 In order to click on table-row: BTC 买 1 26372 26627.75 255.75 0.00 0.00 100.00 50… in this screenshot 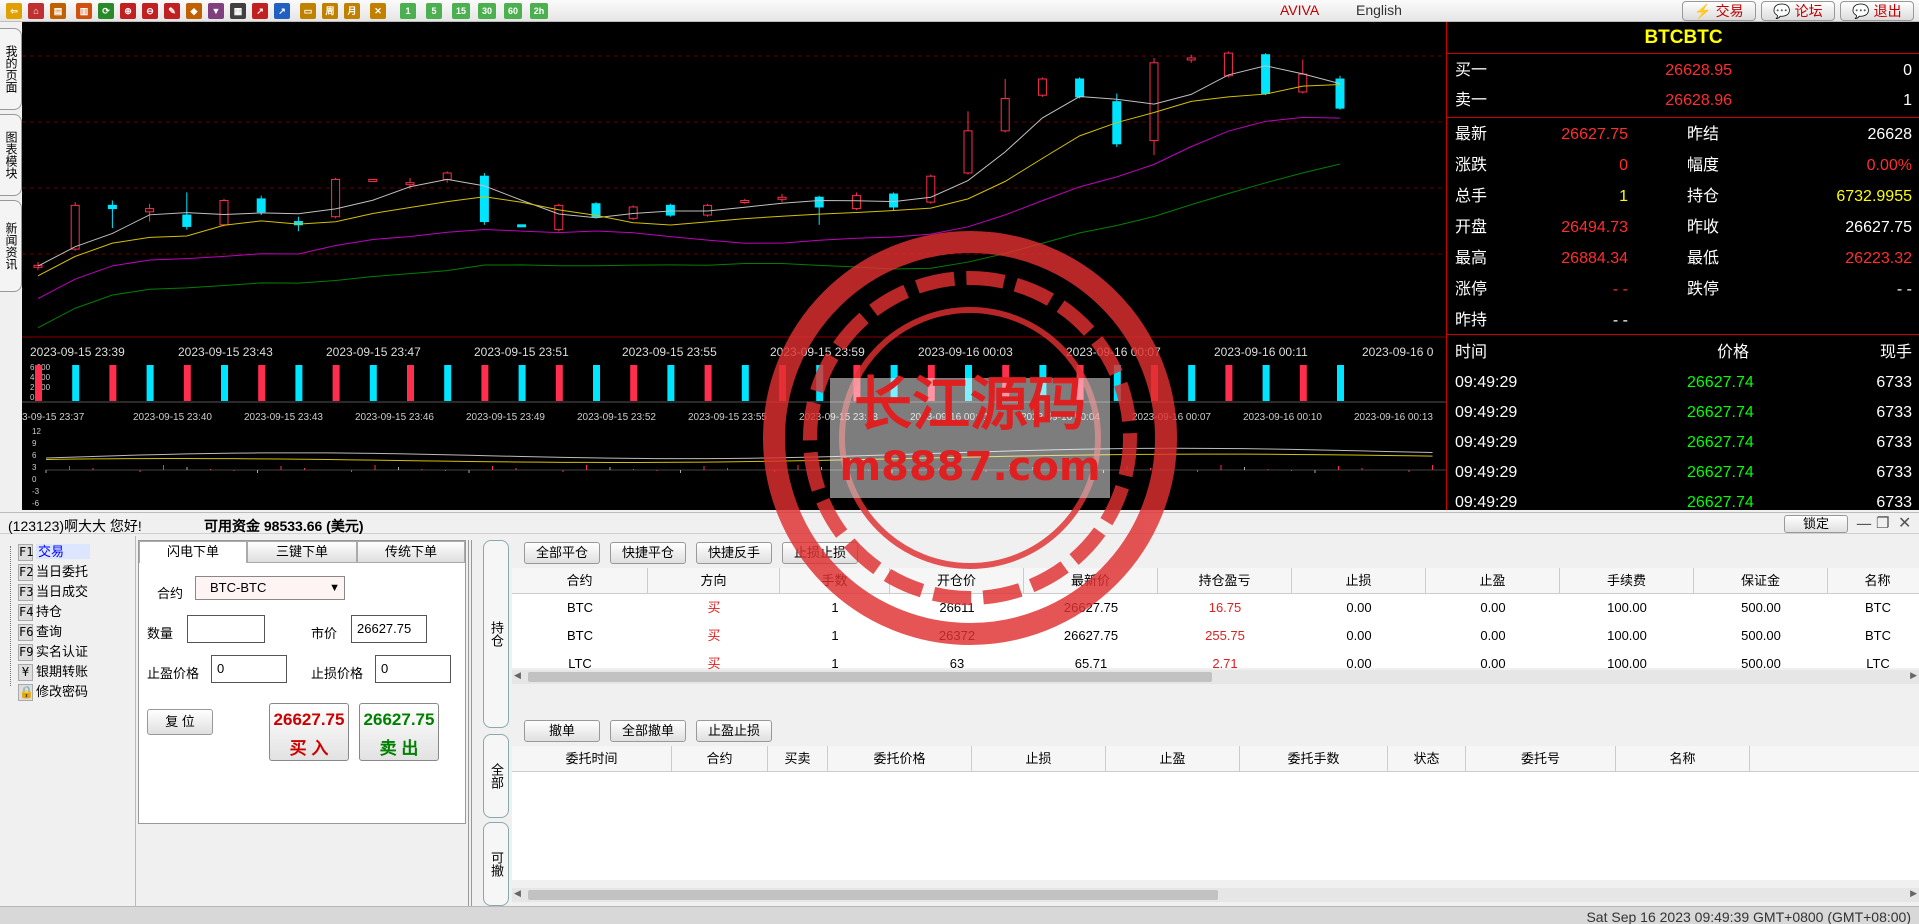, I will do `click(1215, 636)`.